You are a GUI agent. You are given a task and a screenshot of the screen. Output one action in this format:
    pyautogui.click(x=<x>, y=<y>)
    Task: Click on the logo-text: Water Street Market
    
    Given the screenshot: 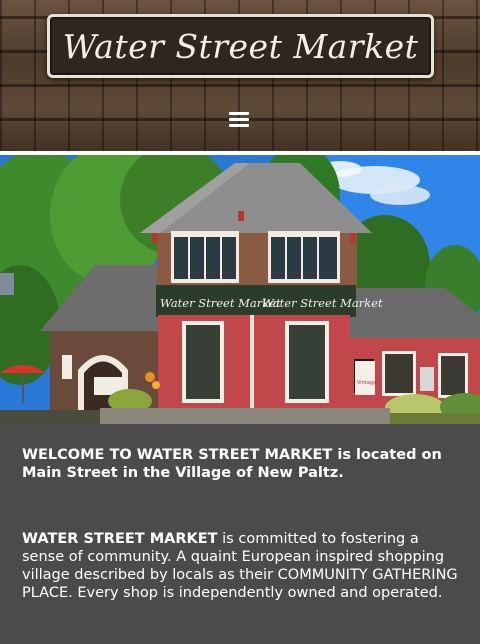 What is the action you would take?
    pyautogui.click(x=240, y=46)
    